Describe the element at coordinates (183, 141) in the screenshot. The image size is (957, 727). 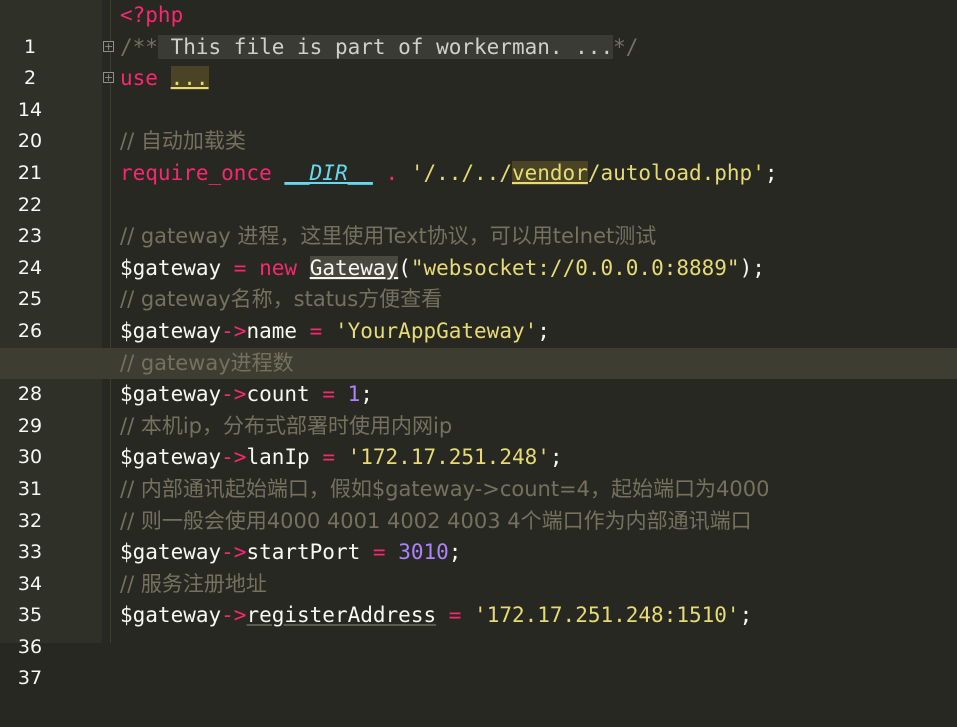
I see `comment: // 自动加载类` at that location.